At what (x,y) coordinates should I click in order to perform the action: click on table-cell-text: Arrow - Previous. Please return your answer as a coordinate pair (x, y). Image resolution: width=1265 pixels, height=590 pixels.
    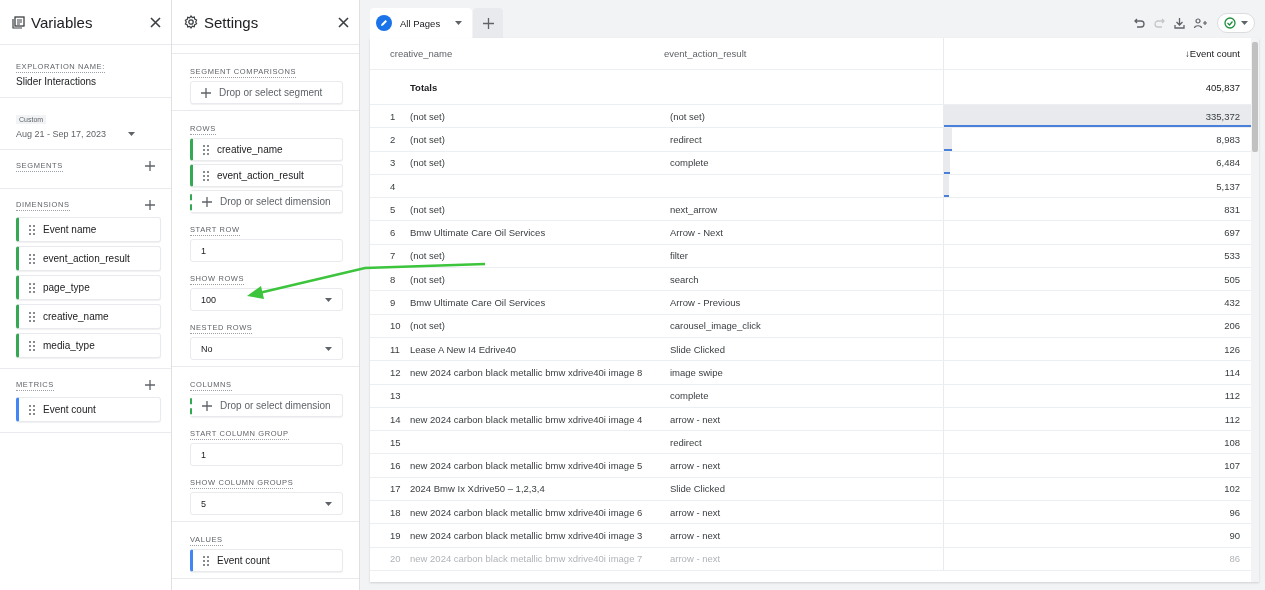
    Looking at the image, I should click on (706, 302).